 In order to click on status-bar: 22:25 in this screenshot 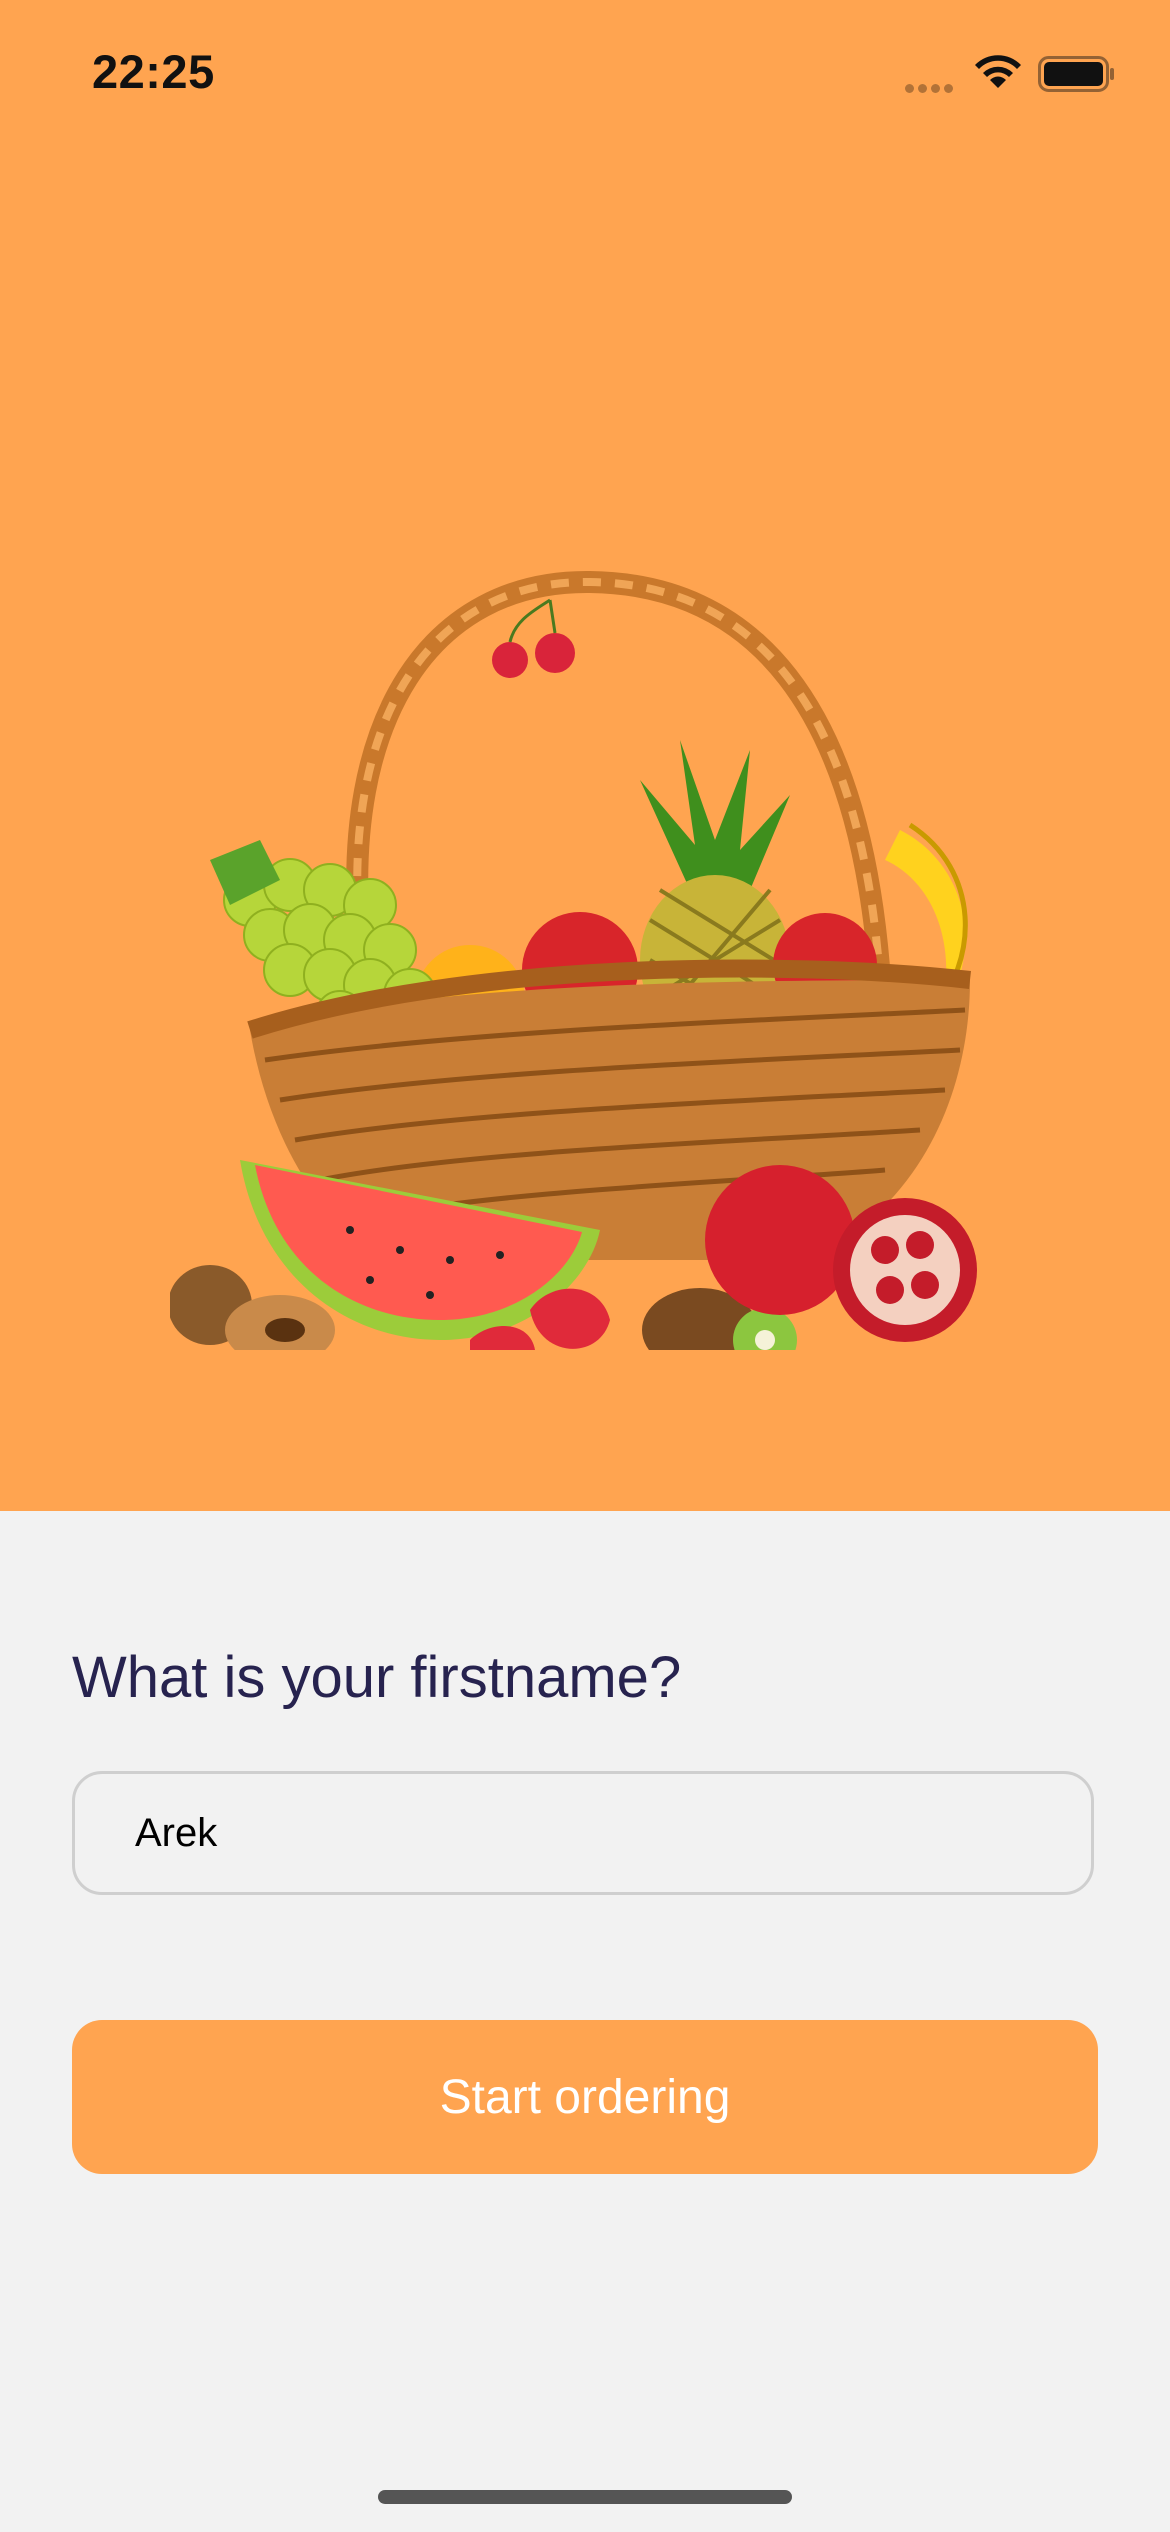, I will do `click(585, 75)`.